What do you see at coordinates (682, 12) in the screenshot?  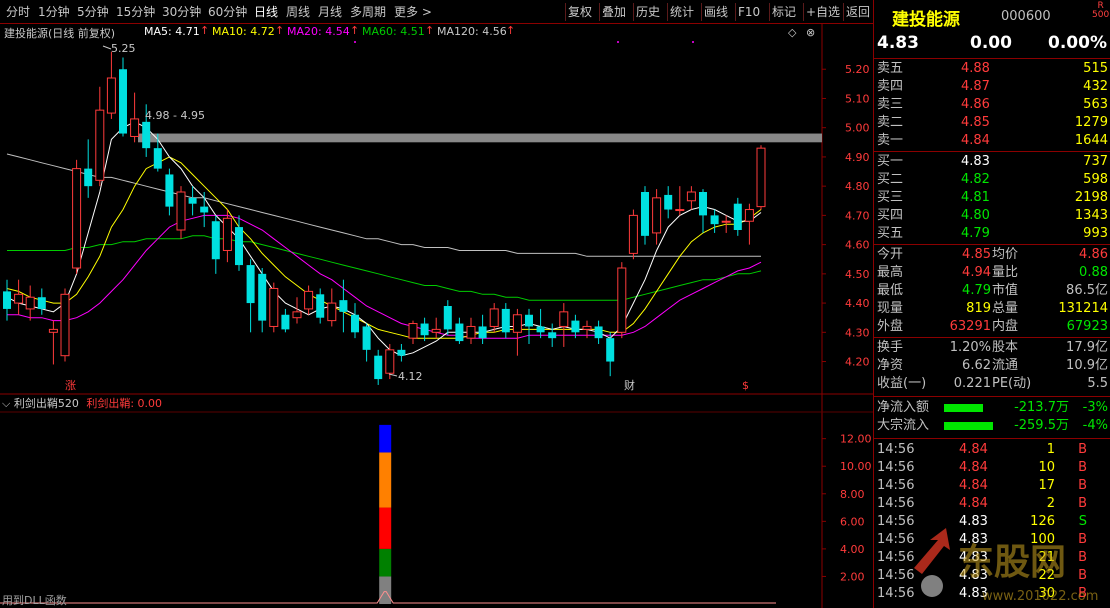 I see `toolbar-action: 统计` at bounding box center [682, 12].